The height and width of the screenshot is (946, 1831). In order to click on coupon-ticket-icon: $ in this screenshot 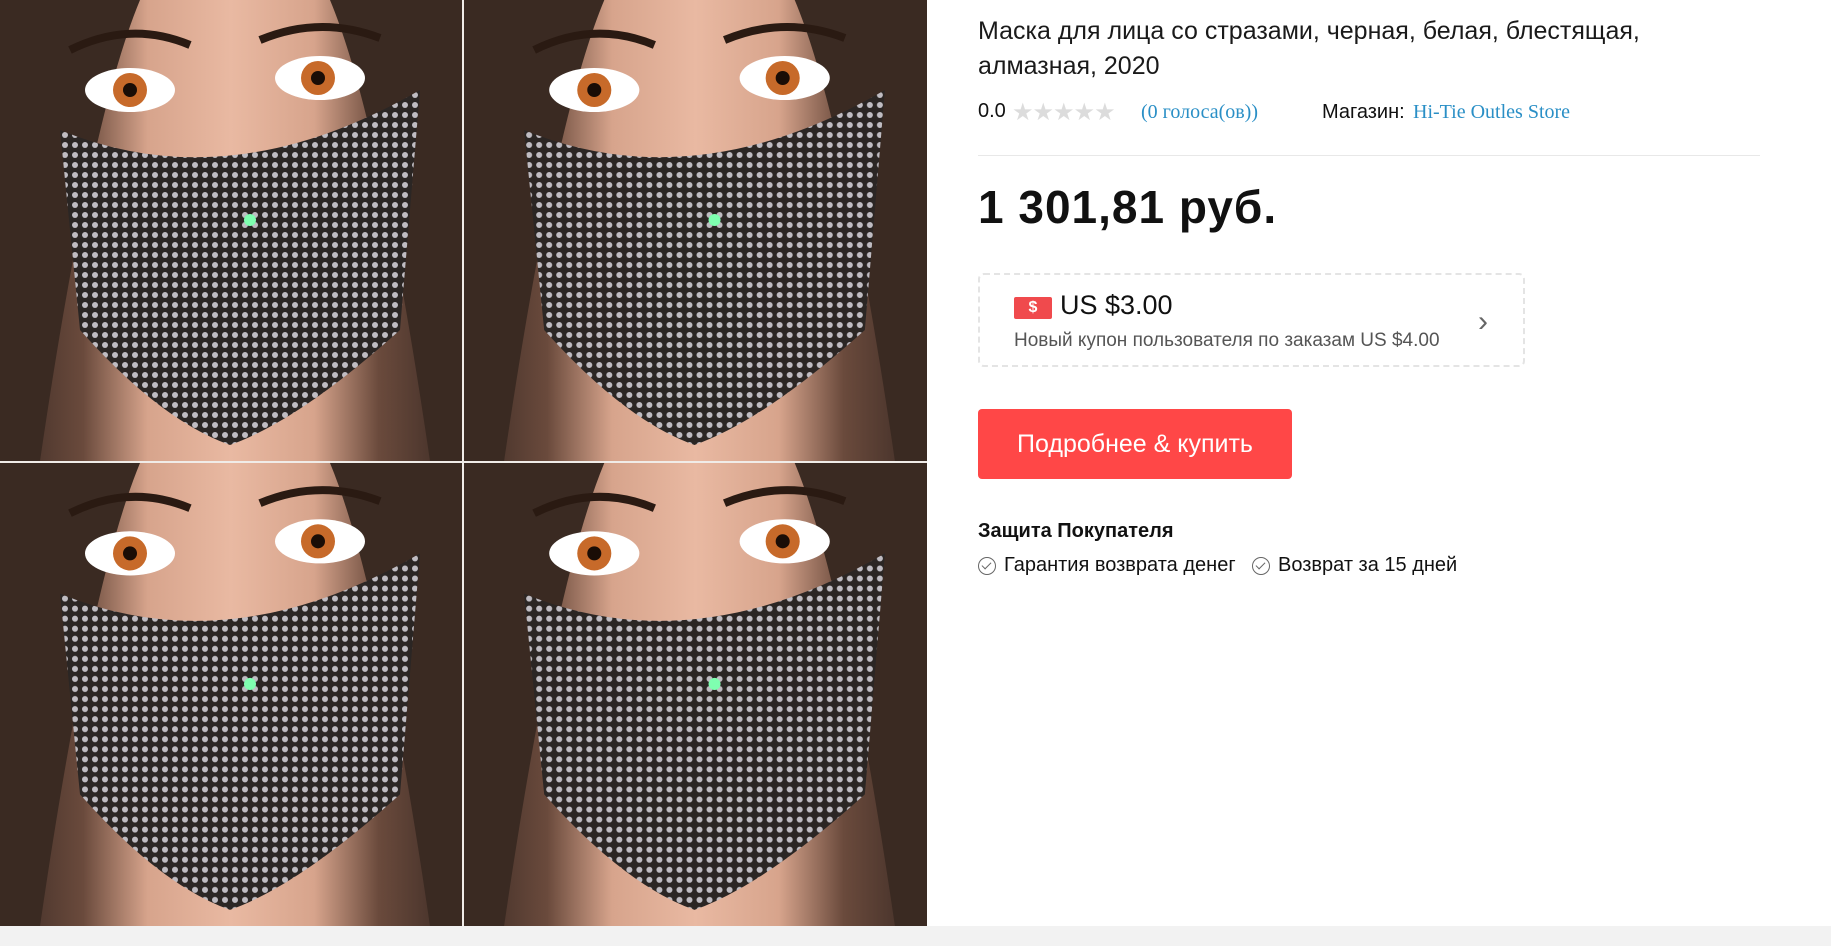, I will do `click(1033, 308)`.